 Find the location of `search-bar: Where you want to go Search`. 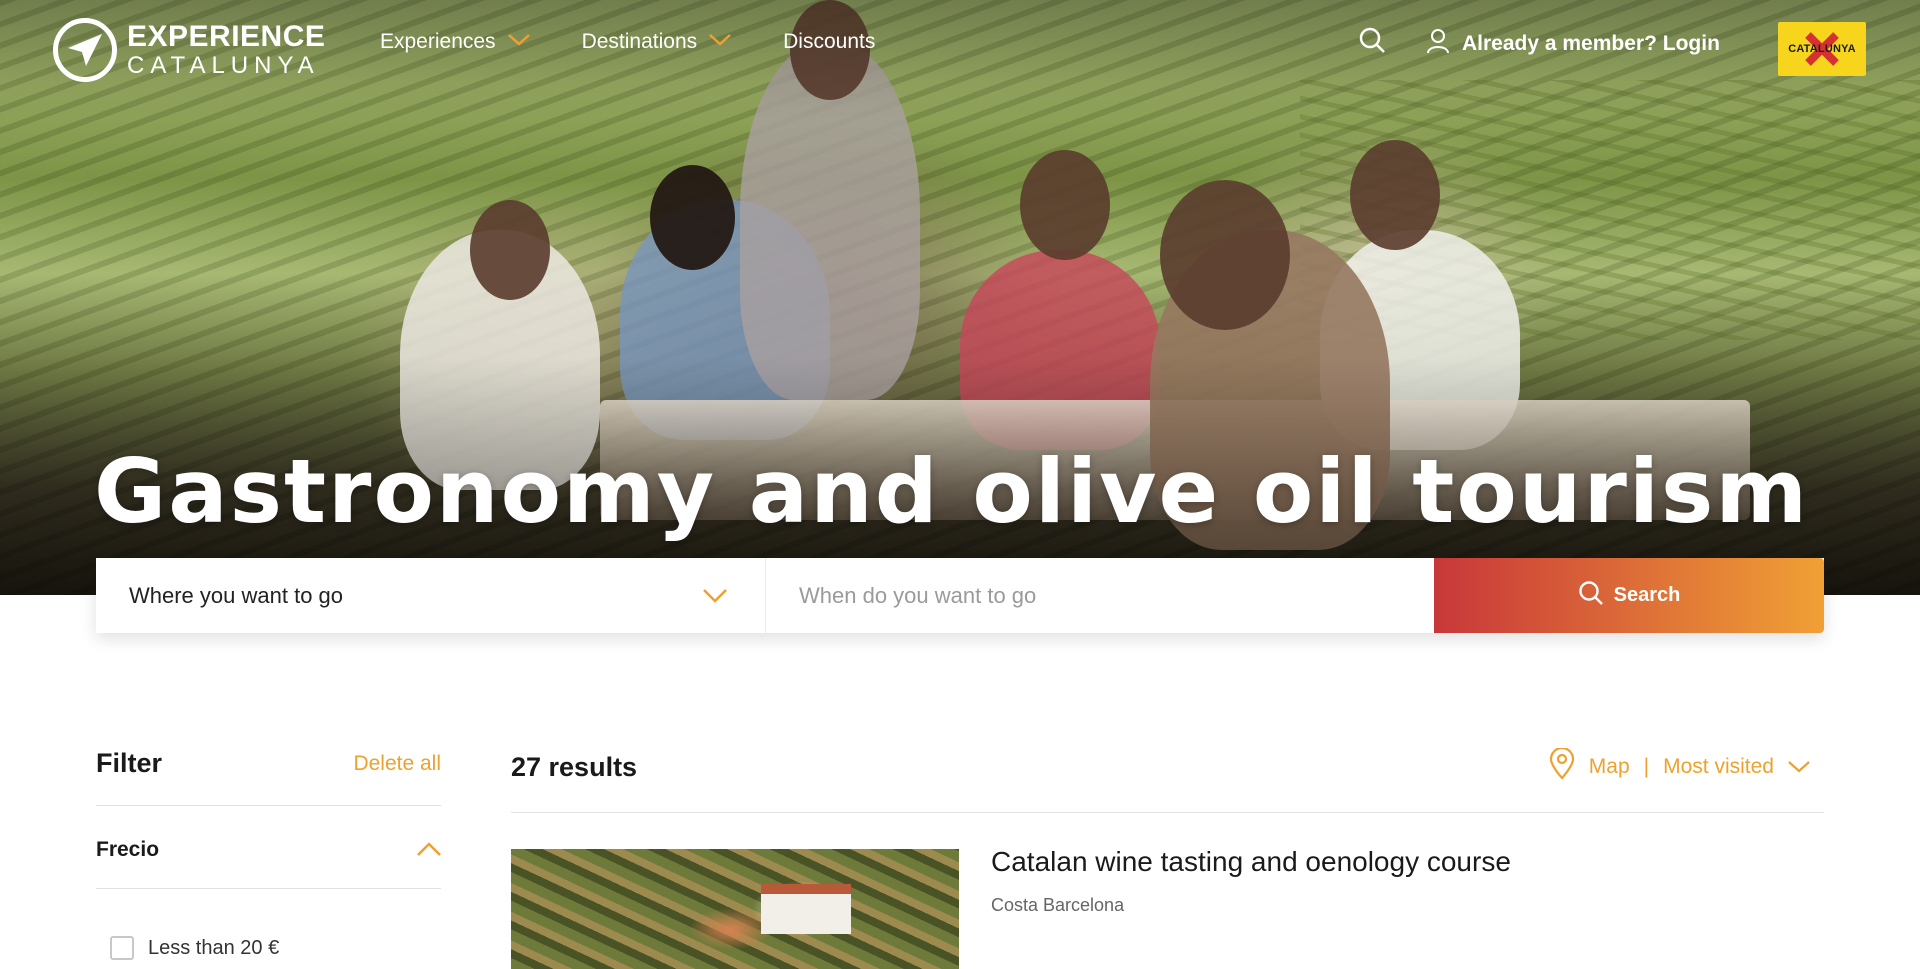

search-bar: Where you want to go Search is located at coordinates (960, 595).